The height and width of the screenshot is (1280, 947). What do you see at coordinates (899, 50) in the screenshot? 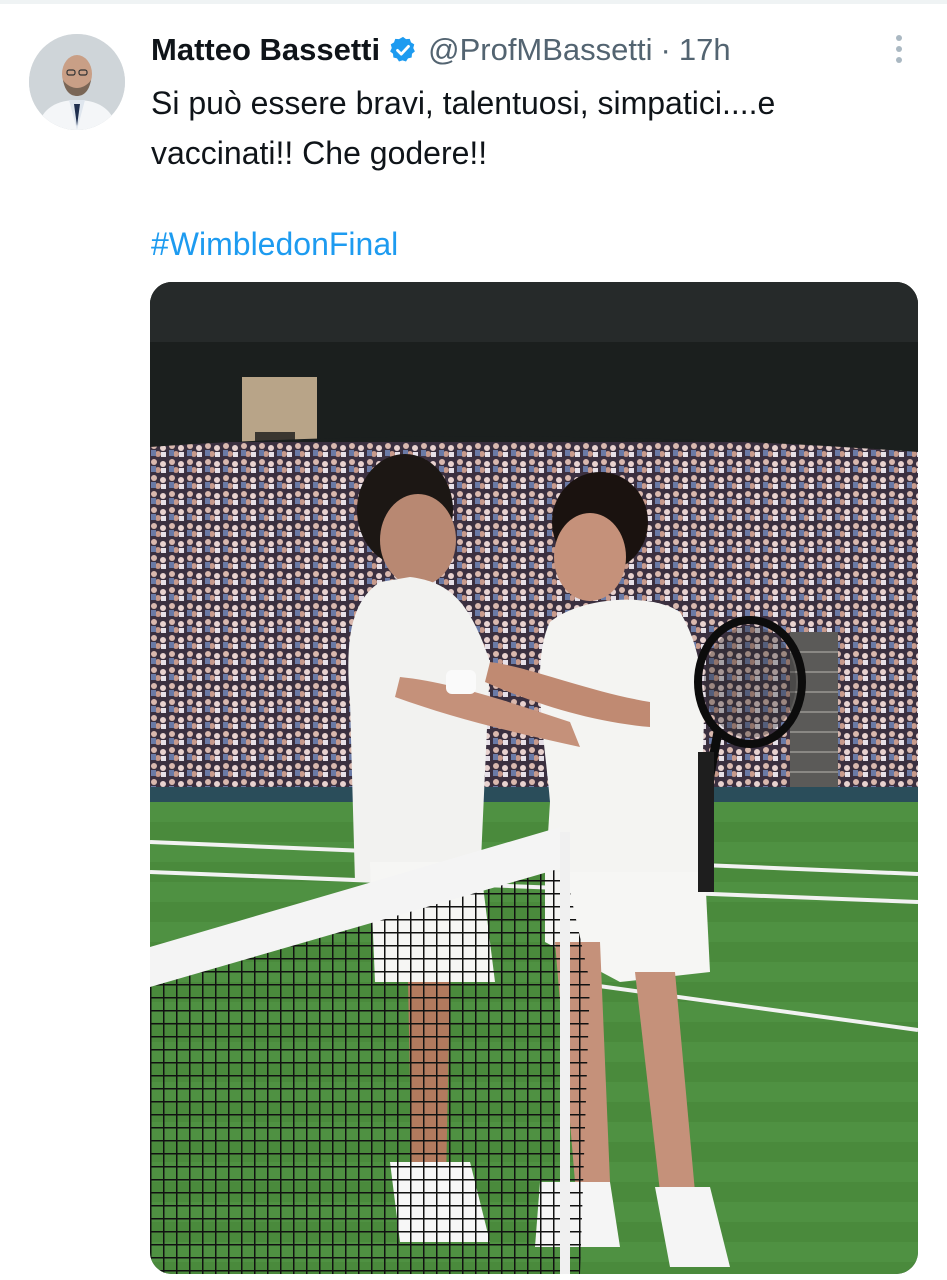
I see `more-vertical-icon` at bounding box center [899, 50].